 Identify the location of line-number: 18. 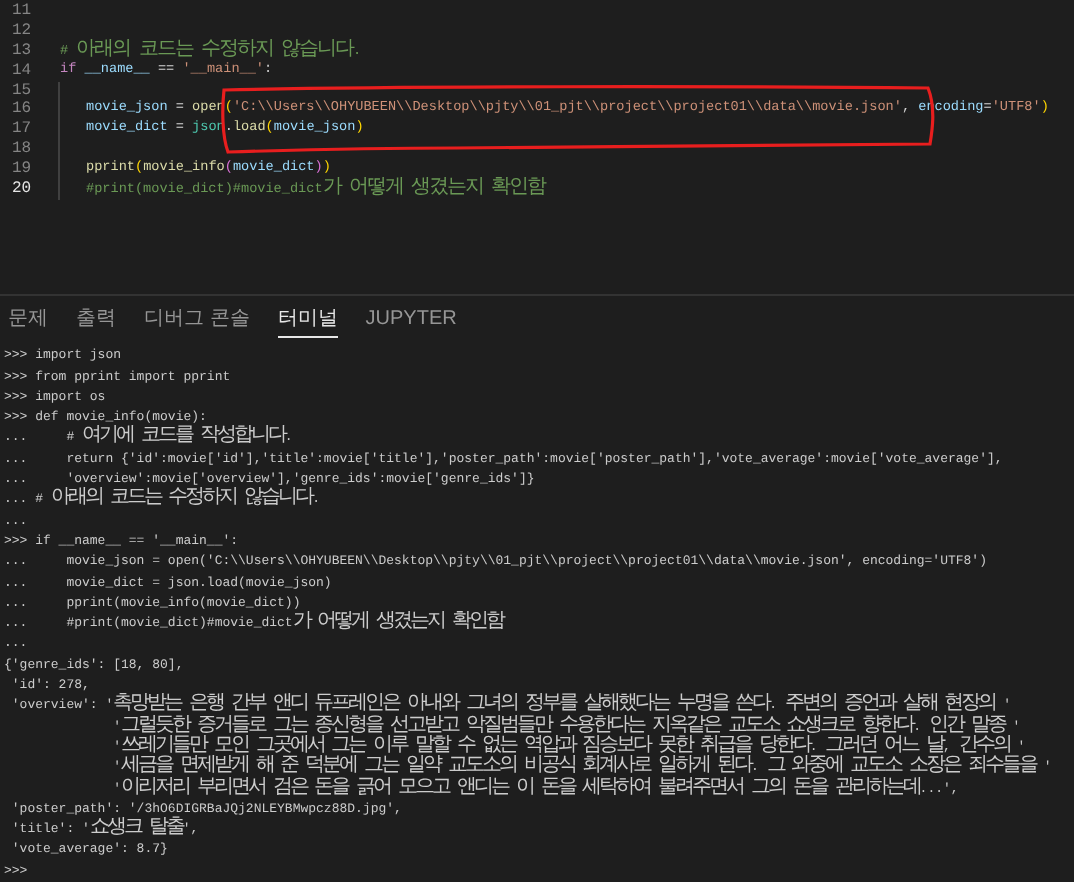
(22, 150).